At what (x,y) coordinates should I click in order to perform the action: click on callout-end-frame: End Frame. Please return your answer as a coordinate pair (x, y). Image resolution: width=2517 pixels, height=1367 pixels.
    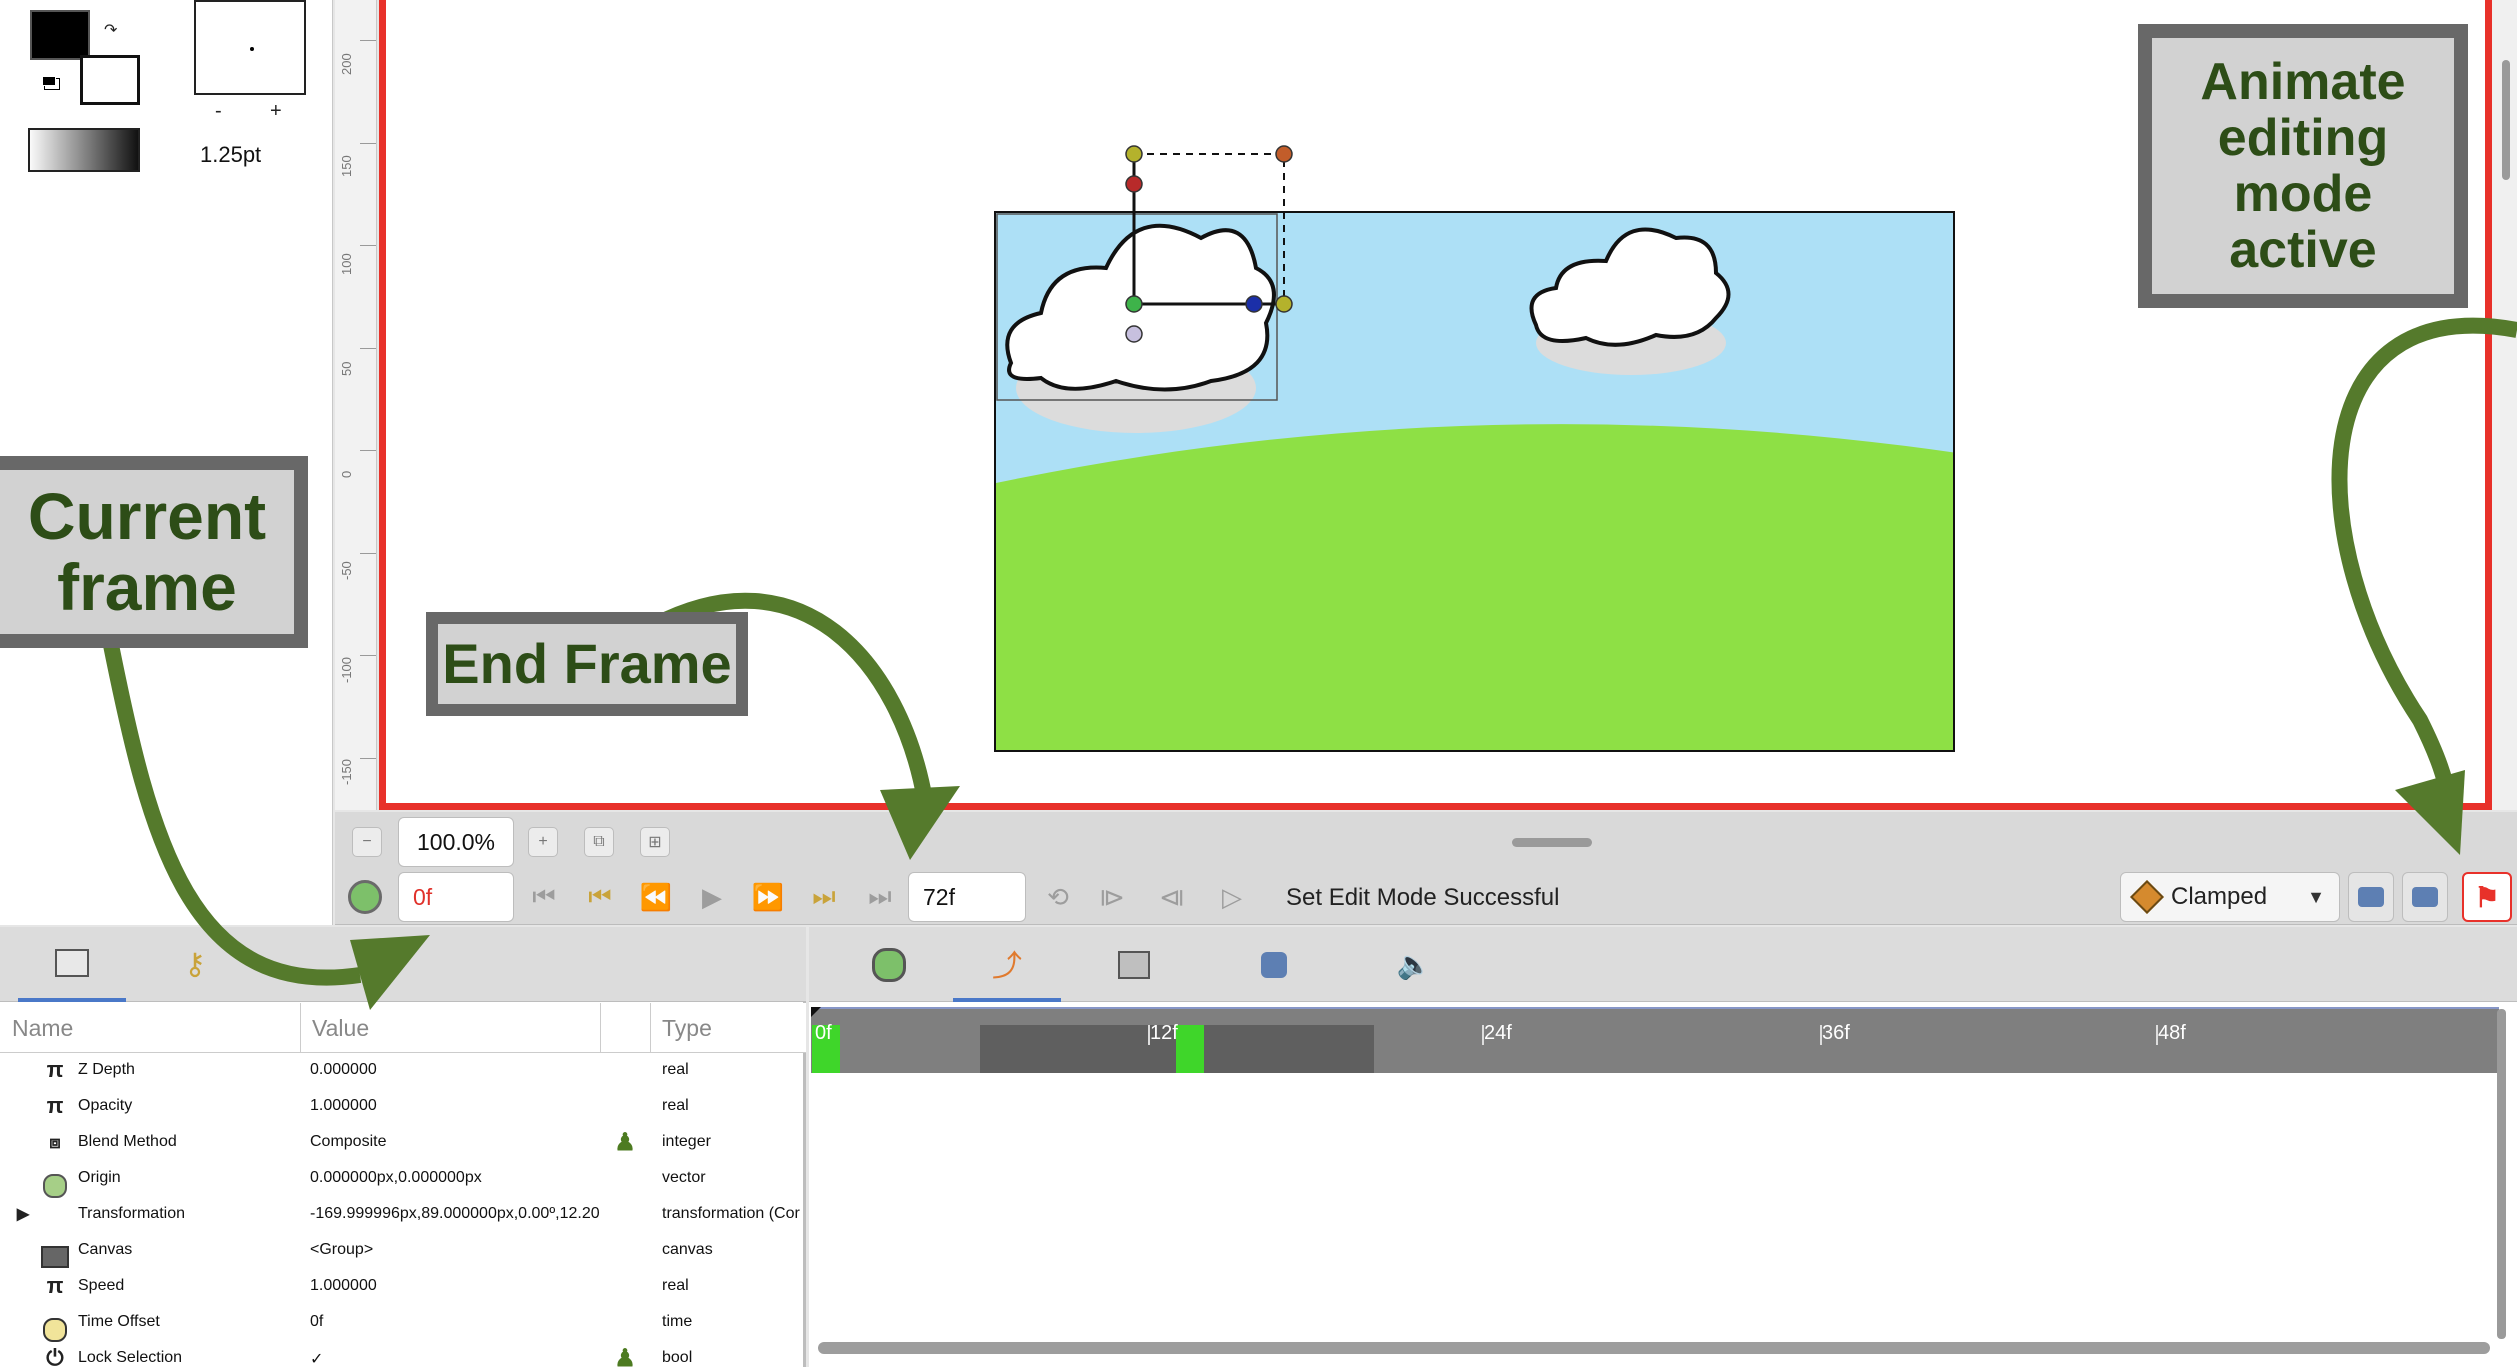
    Looking at the image, I should click on (587, 664).